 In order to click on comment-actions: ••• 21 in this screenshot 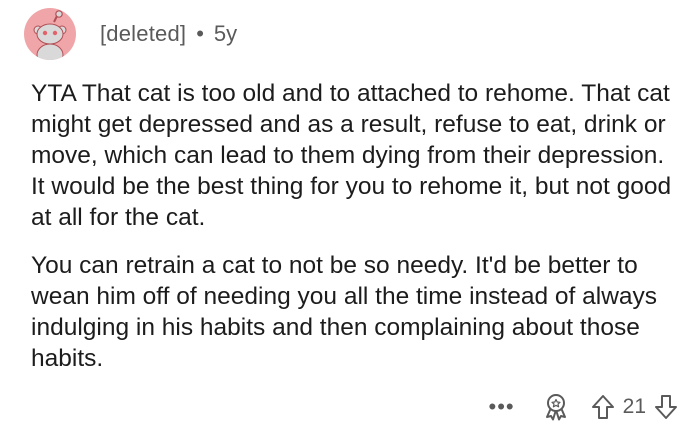, I will do `click(583, 407)`.